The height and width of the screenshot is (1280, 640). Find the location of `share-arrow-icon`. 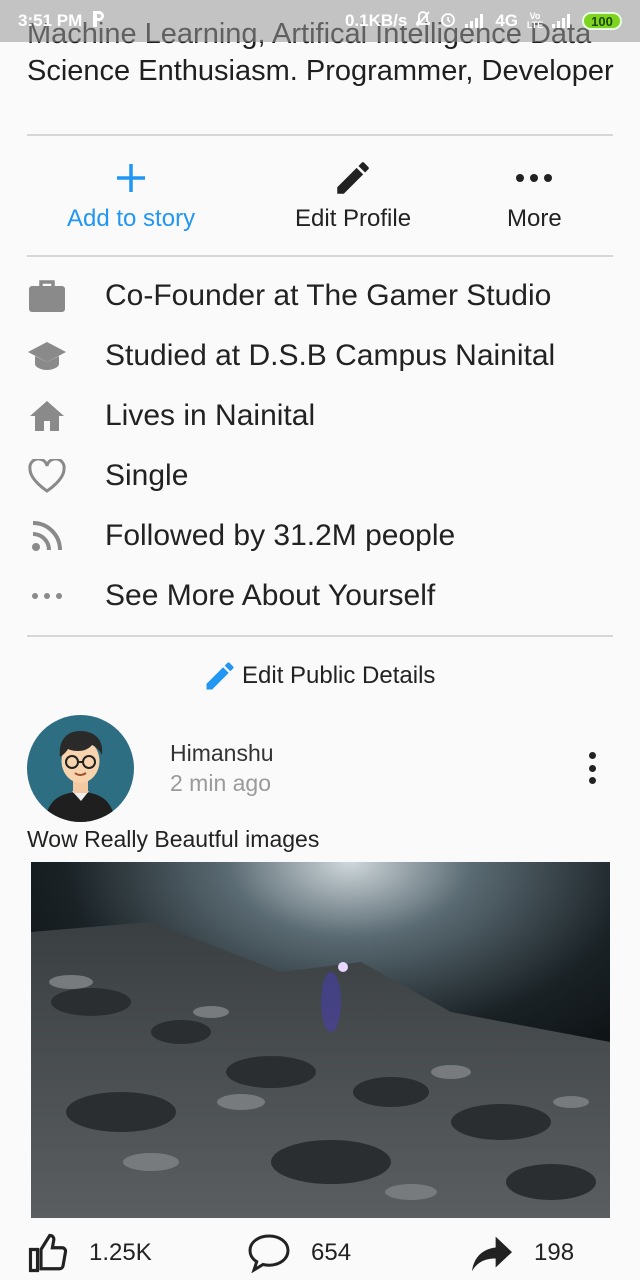

share-arrow-icon is located at coordinates (492, 1253).